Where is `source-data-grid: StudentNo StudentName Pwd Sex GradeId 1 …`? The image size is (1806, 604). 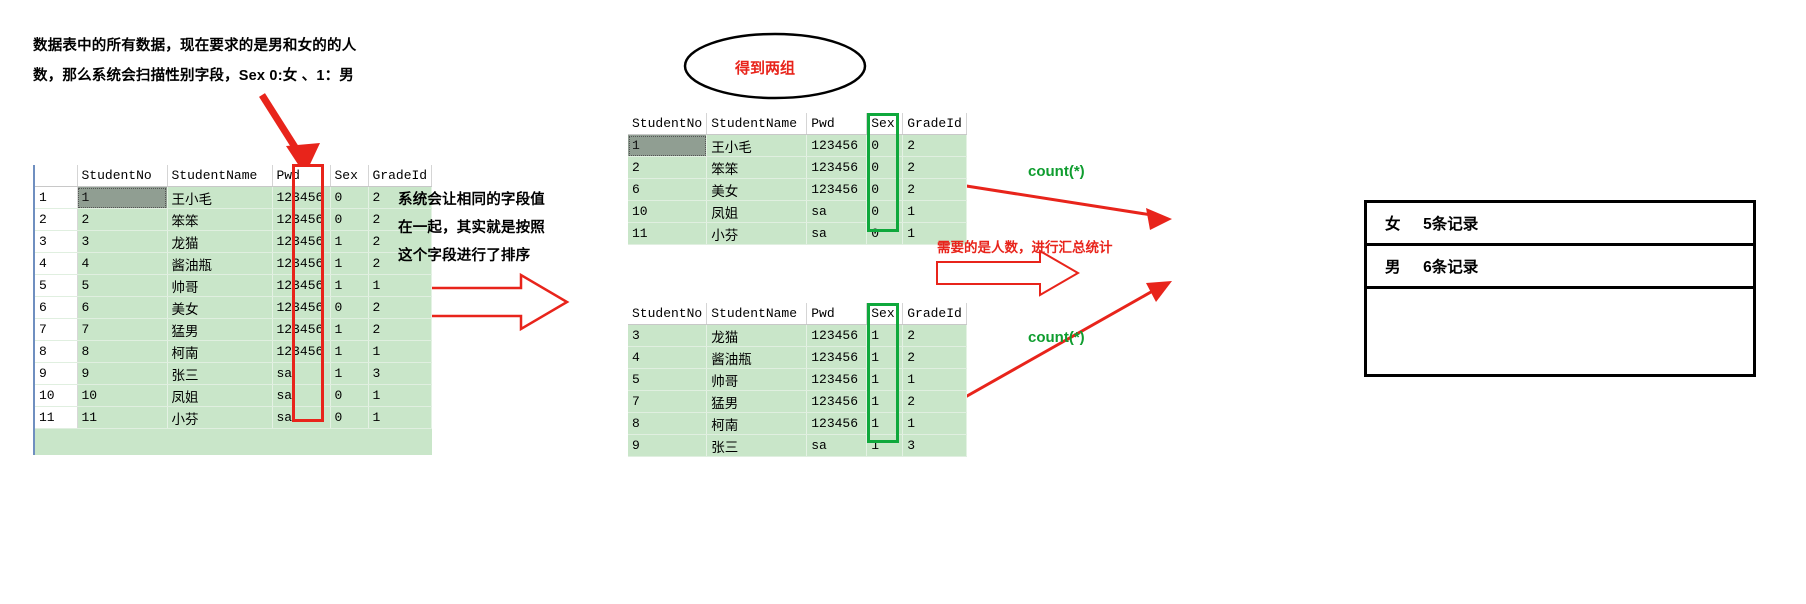 source-data-grid: StudentNo StudentName Pwd Sex GradeId 1 … is located at coordinates (233, 310).